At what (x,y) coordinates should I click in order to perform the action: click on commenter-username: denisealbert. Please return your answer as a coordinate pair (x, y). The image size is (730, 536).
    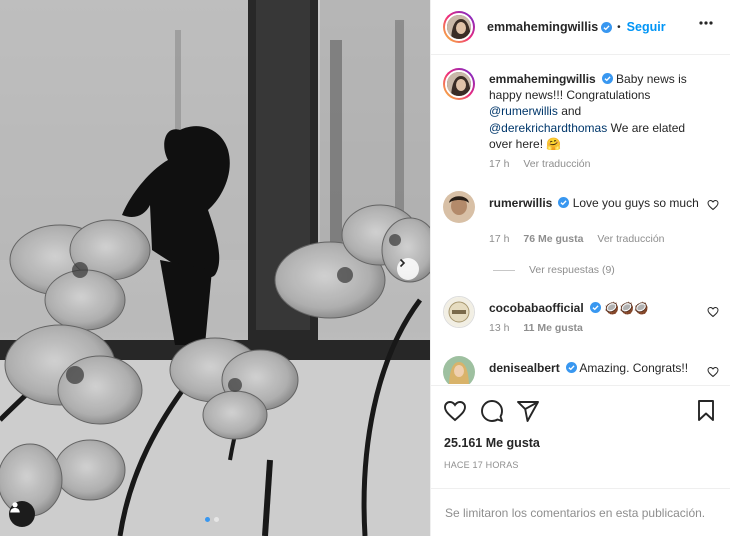
    Looking at the image, I should click on (524, 368).